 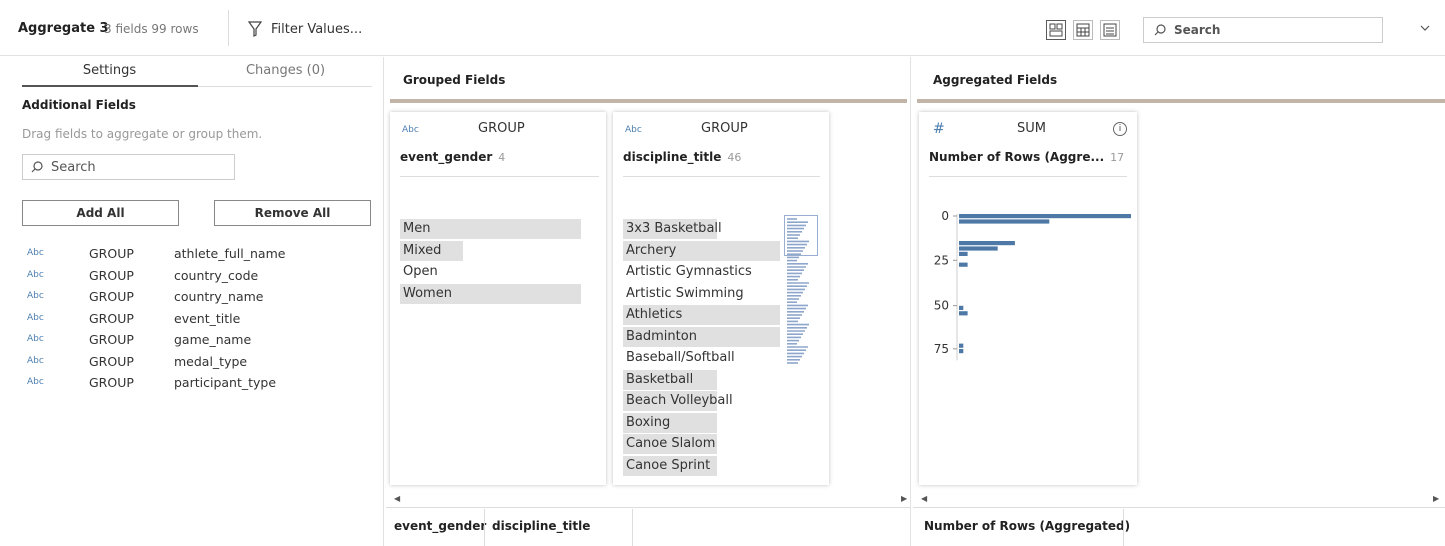 I want to click on value-label: Open, so click(x=420, y=271).